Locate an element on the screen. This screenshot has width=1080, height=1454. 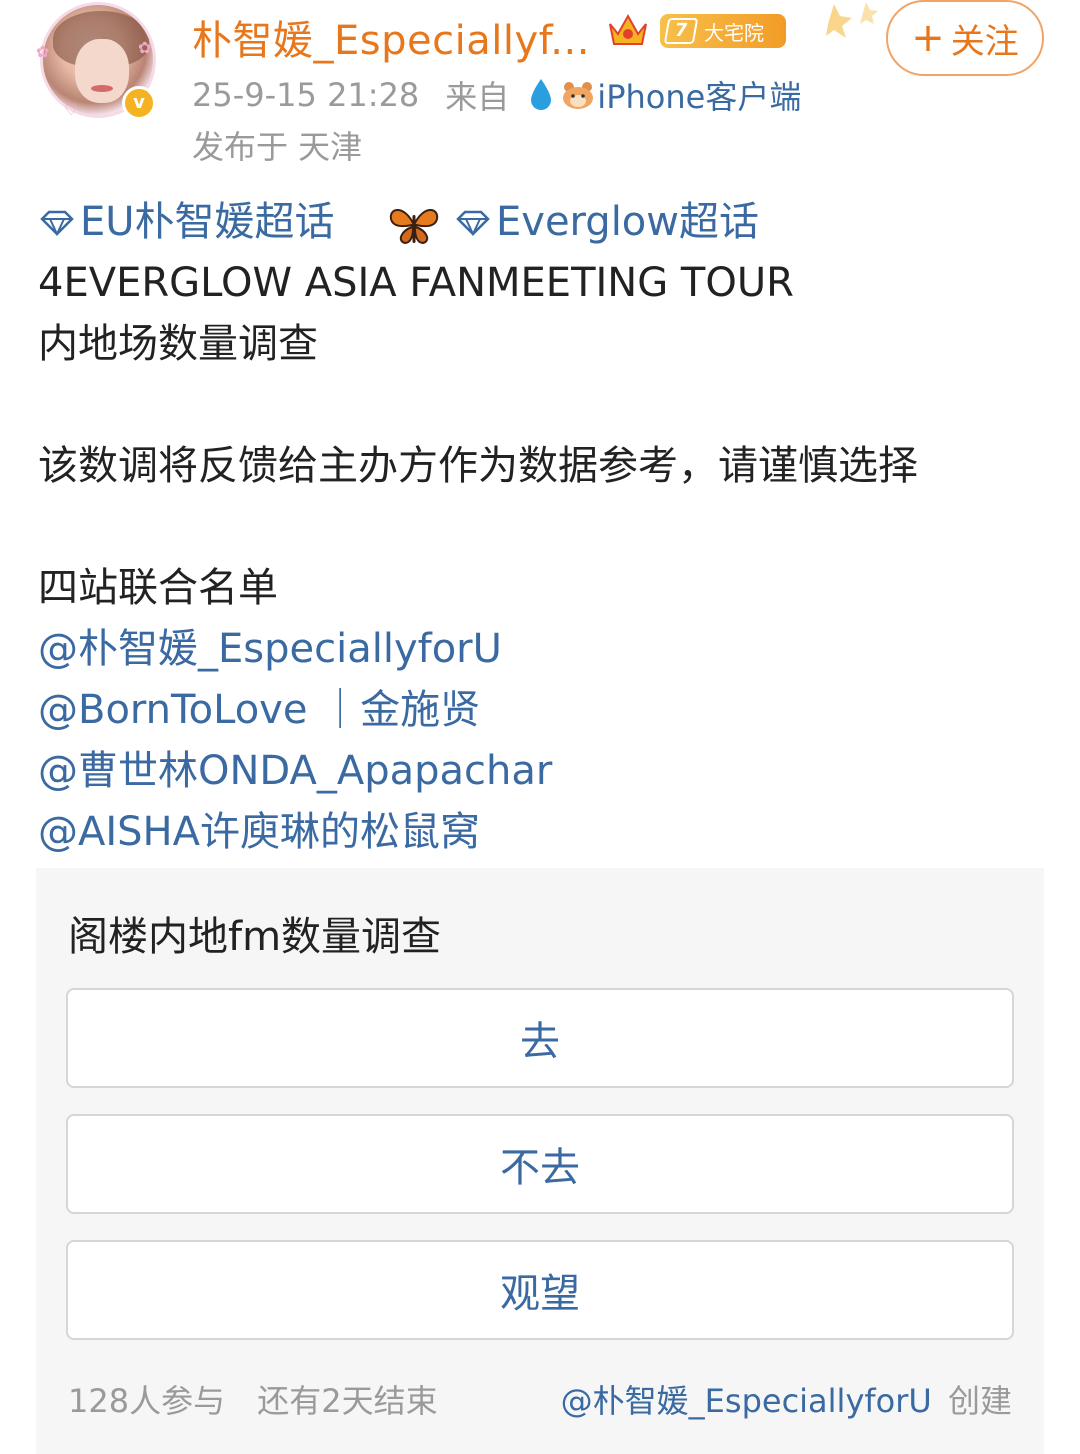
poll-creator: @朴智媛_EspeciallyforU 创建 is located at coordinates (786, 1399).